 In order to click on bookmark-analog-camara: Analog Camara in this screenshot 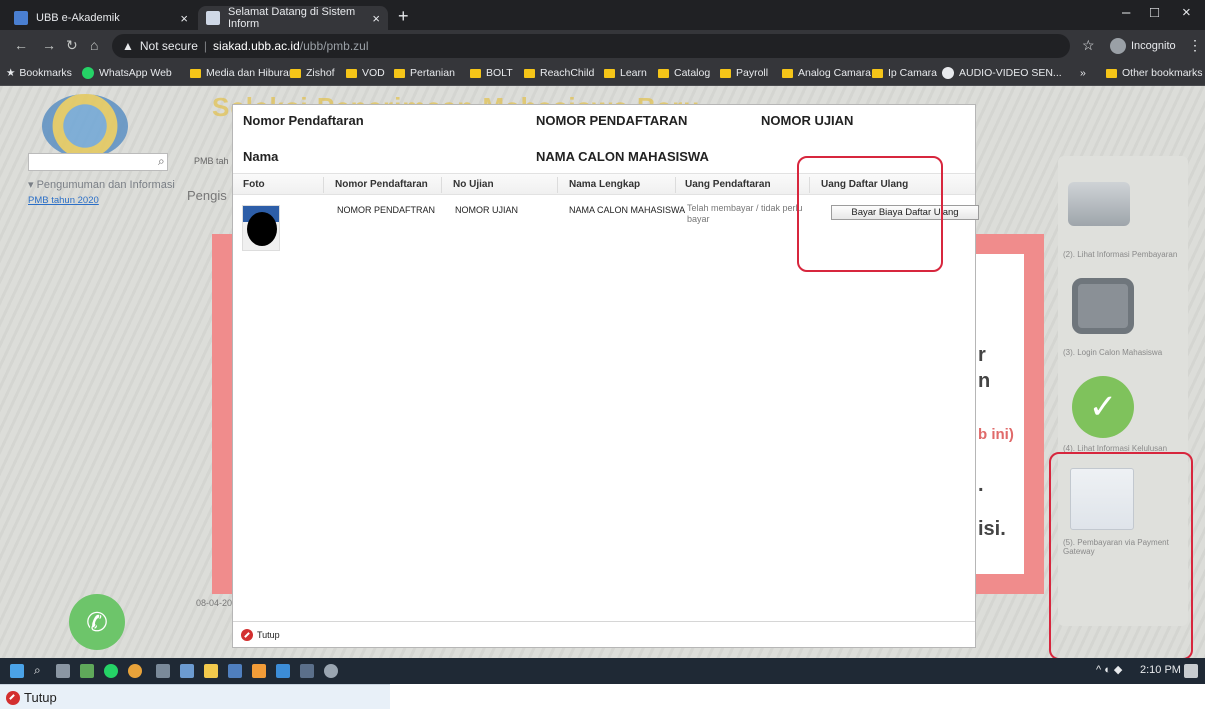, I will do `click(826, 73)`.